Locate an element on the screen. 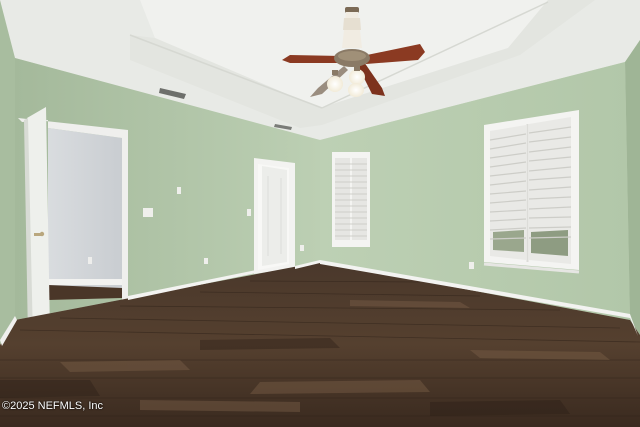  fan-blade-left is located at coordinates (312, 59).